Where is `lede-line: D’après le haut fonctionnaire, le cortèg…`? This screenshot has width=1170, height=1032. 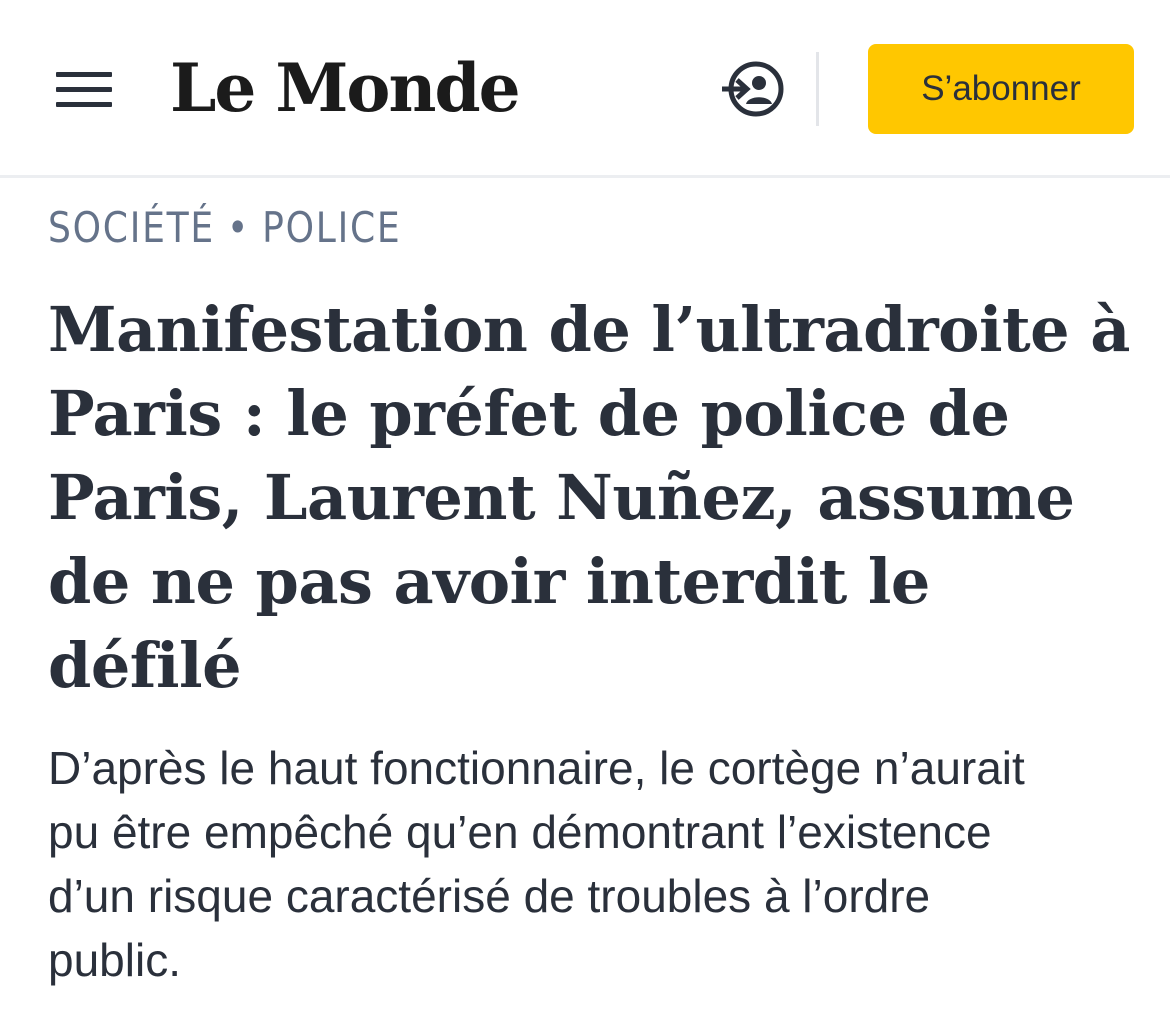
lede-line: D’après le haut fonctionnaire, le cortèg… is located at coordinates (536, 768).